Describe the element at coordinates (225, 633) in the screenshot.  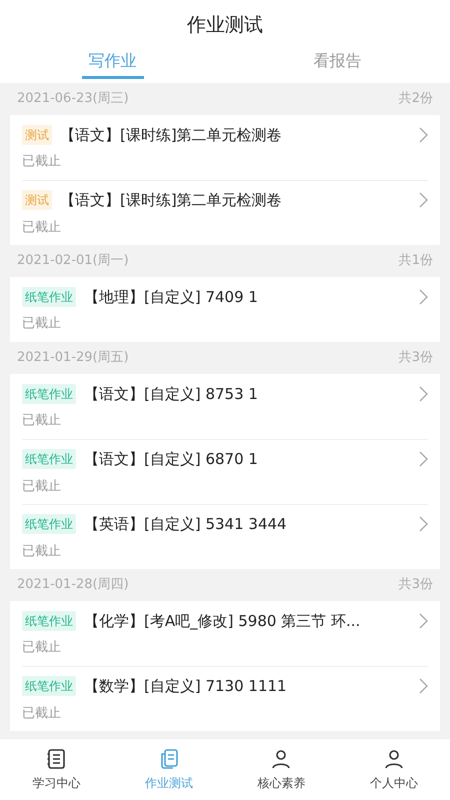
I see `assignment-item: 纸笔作业 【化学】[考A吧_修改] 5980 第三节 环... 已截止` at that location.